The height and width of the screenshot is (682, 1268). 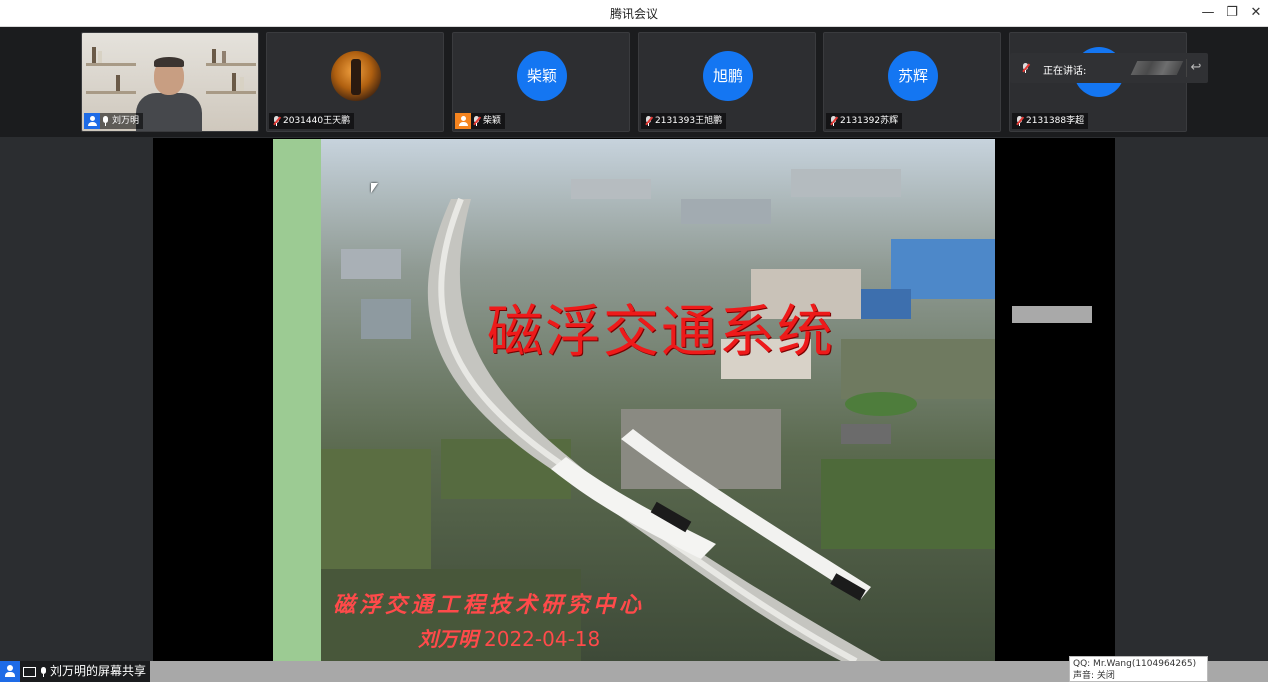 I want to click on redaction-block, so click(x=1052, y=314).